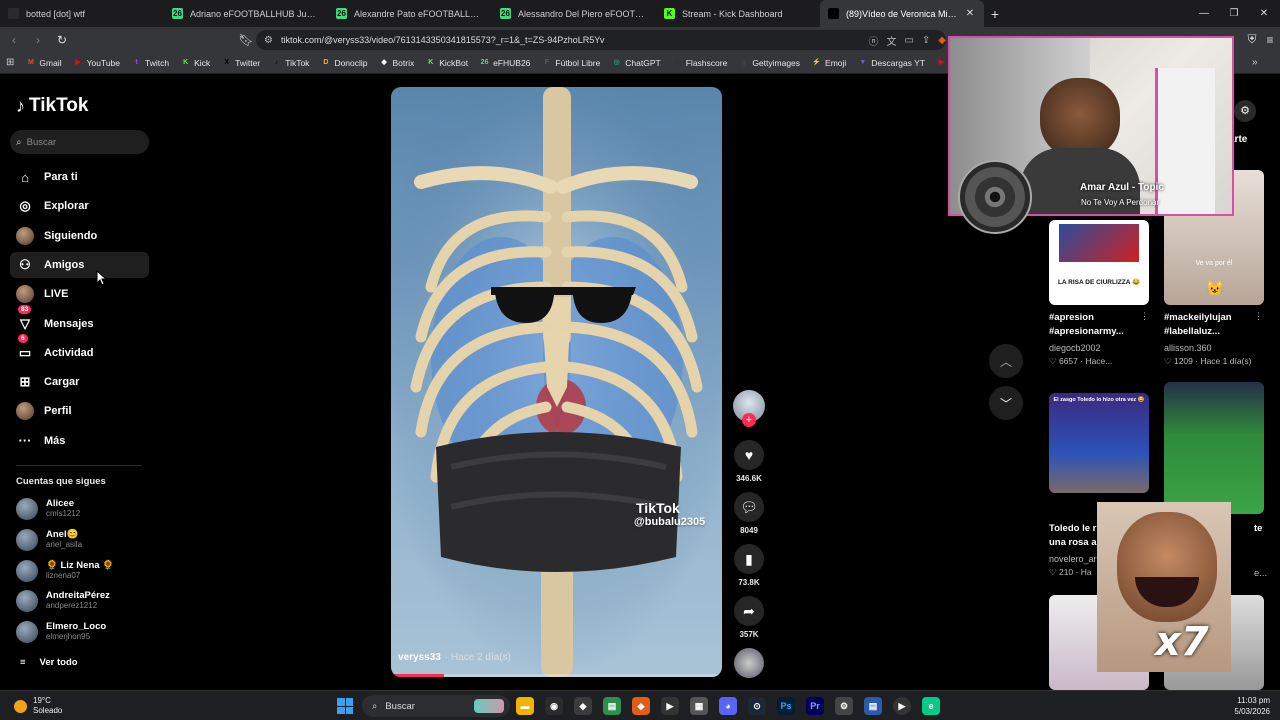 Image resolution: width=1280 pixels, height=720 pixels. What do you see at coordinates (86, 540) in the screenshot?
I see `following-account: Anel😊 anel_asila` at bounding box center [86, 540].